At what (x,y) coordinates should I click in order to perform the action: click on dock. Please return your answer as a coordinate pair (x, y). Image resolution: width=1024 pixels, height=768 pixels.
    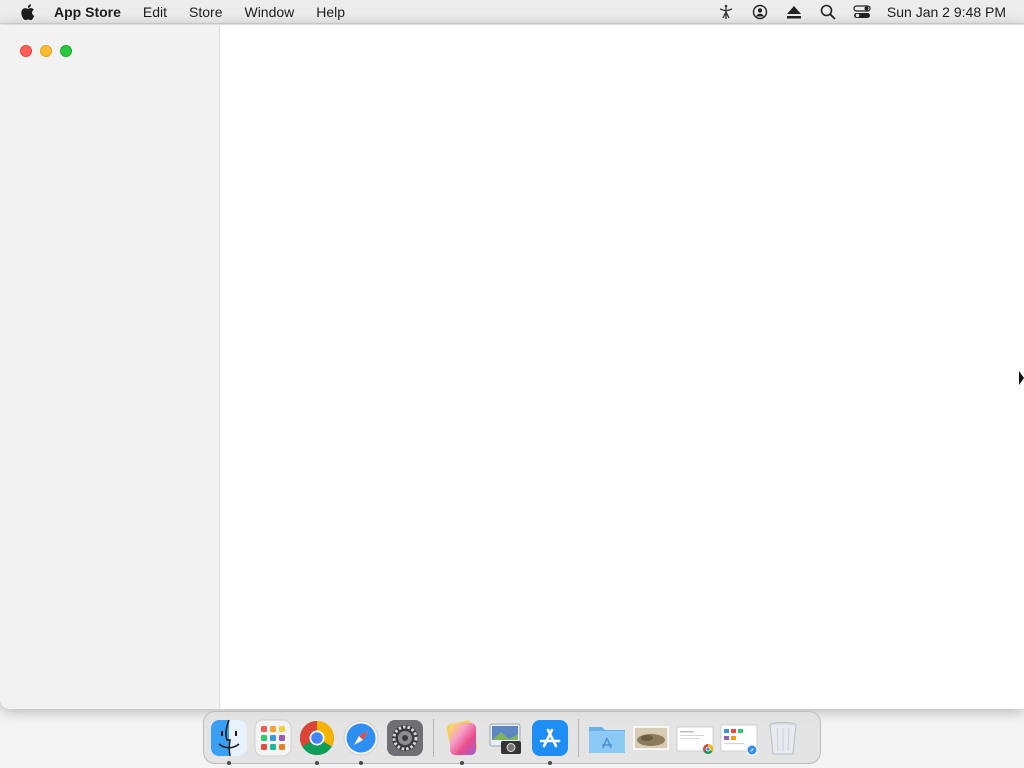
    Looking at the image, I should click on (512, 738).